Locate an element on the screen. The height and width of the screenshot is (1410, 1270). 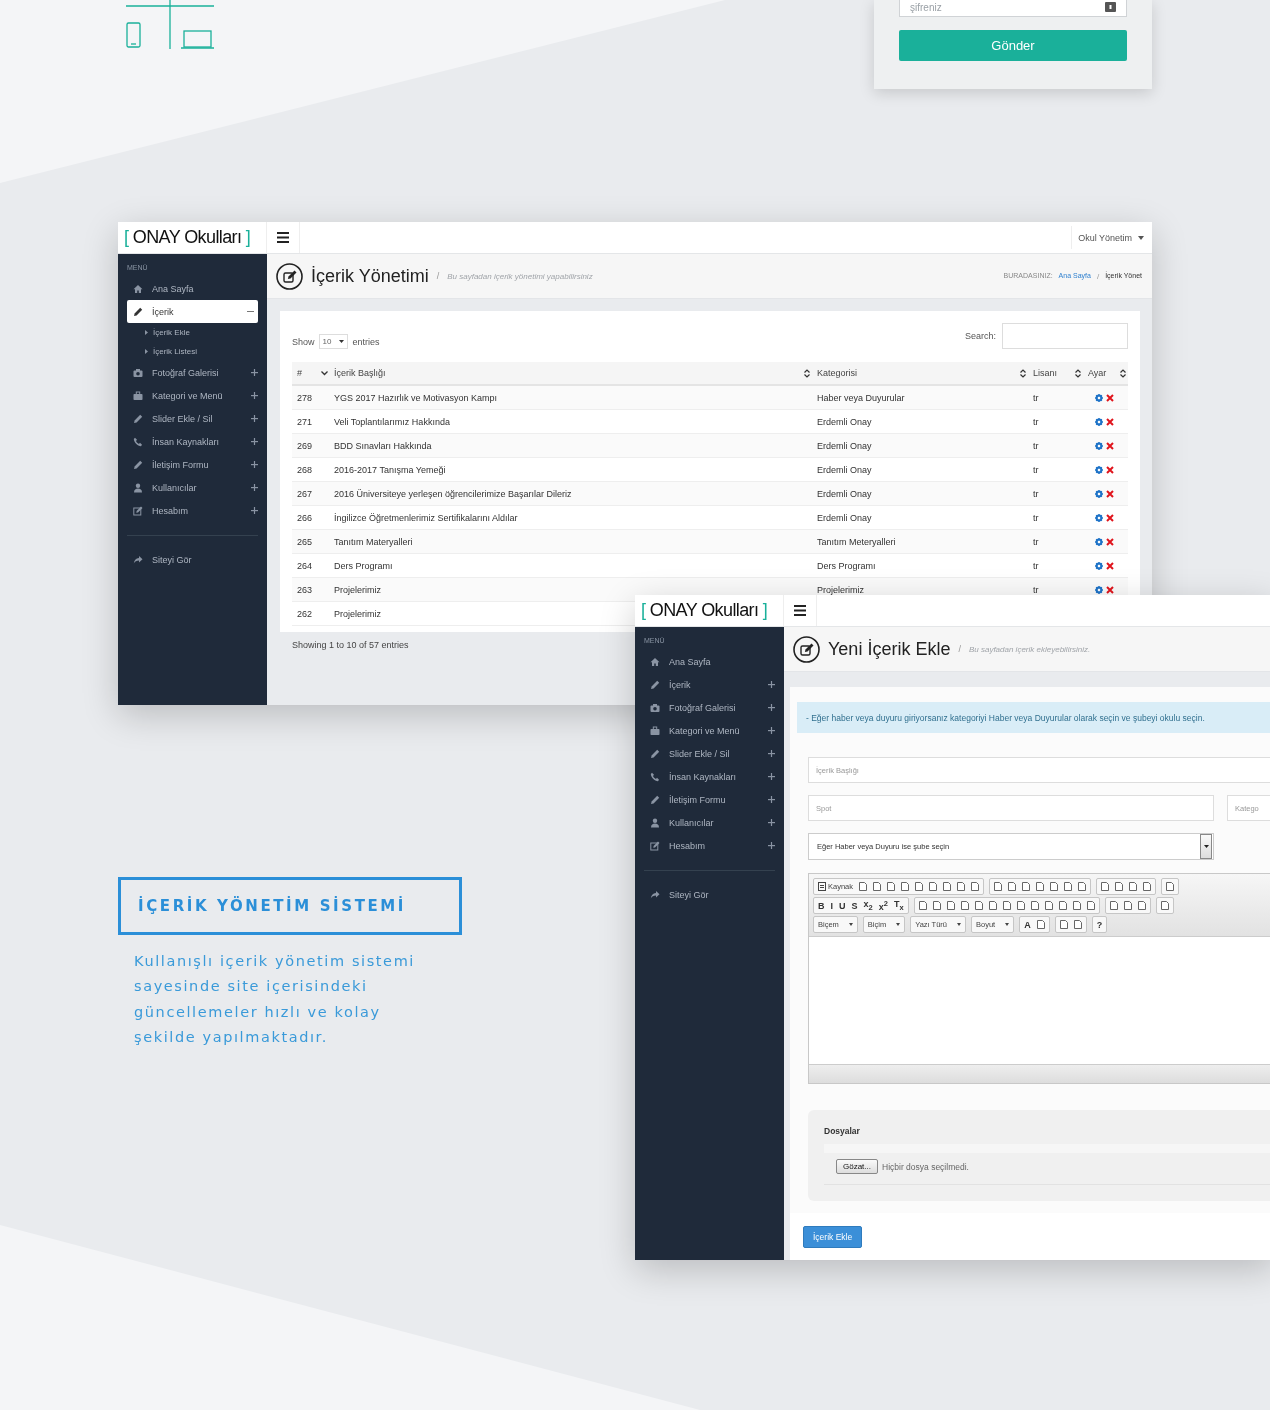
column-header: Ayar is located at coordinates (1105, 374).